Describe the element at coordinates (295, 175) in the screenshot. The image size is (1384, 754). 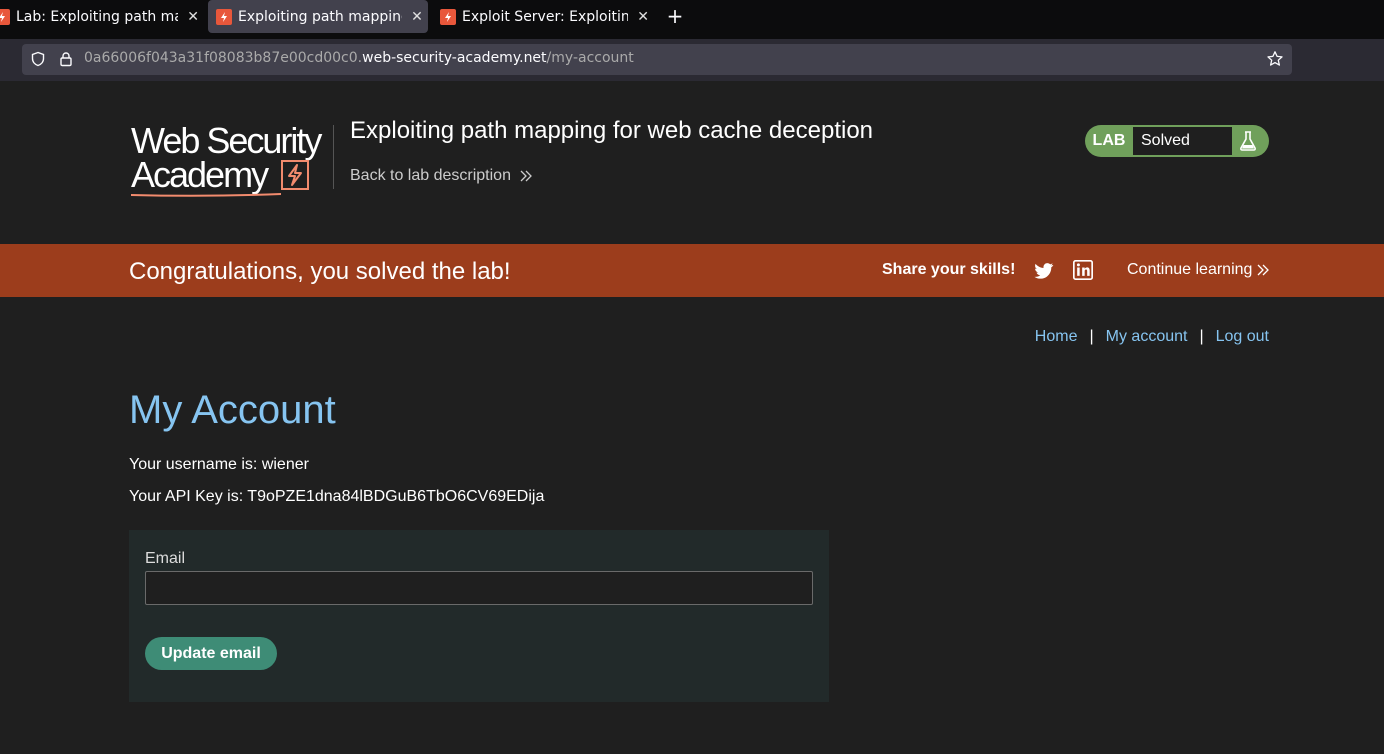
I see `bolt-icon` at that location.